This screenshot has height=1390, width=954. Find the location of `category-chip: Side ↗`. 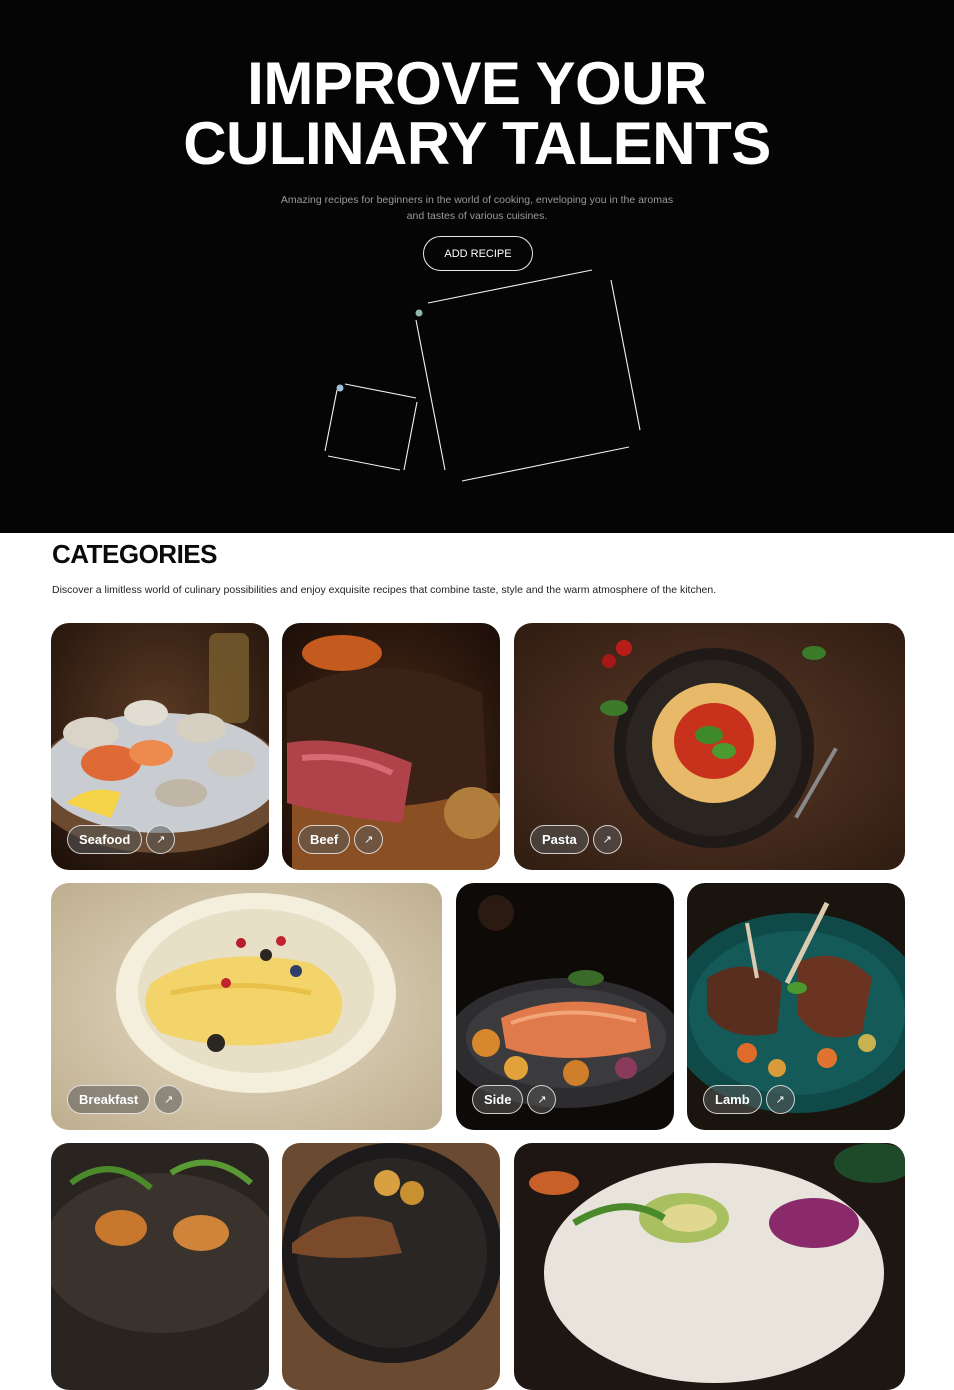

category-chip: Side ↗ is located at coordinates (514, 1099).